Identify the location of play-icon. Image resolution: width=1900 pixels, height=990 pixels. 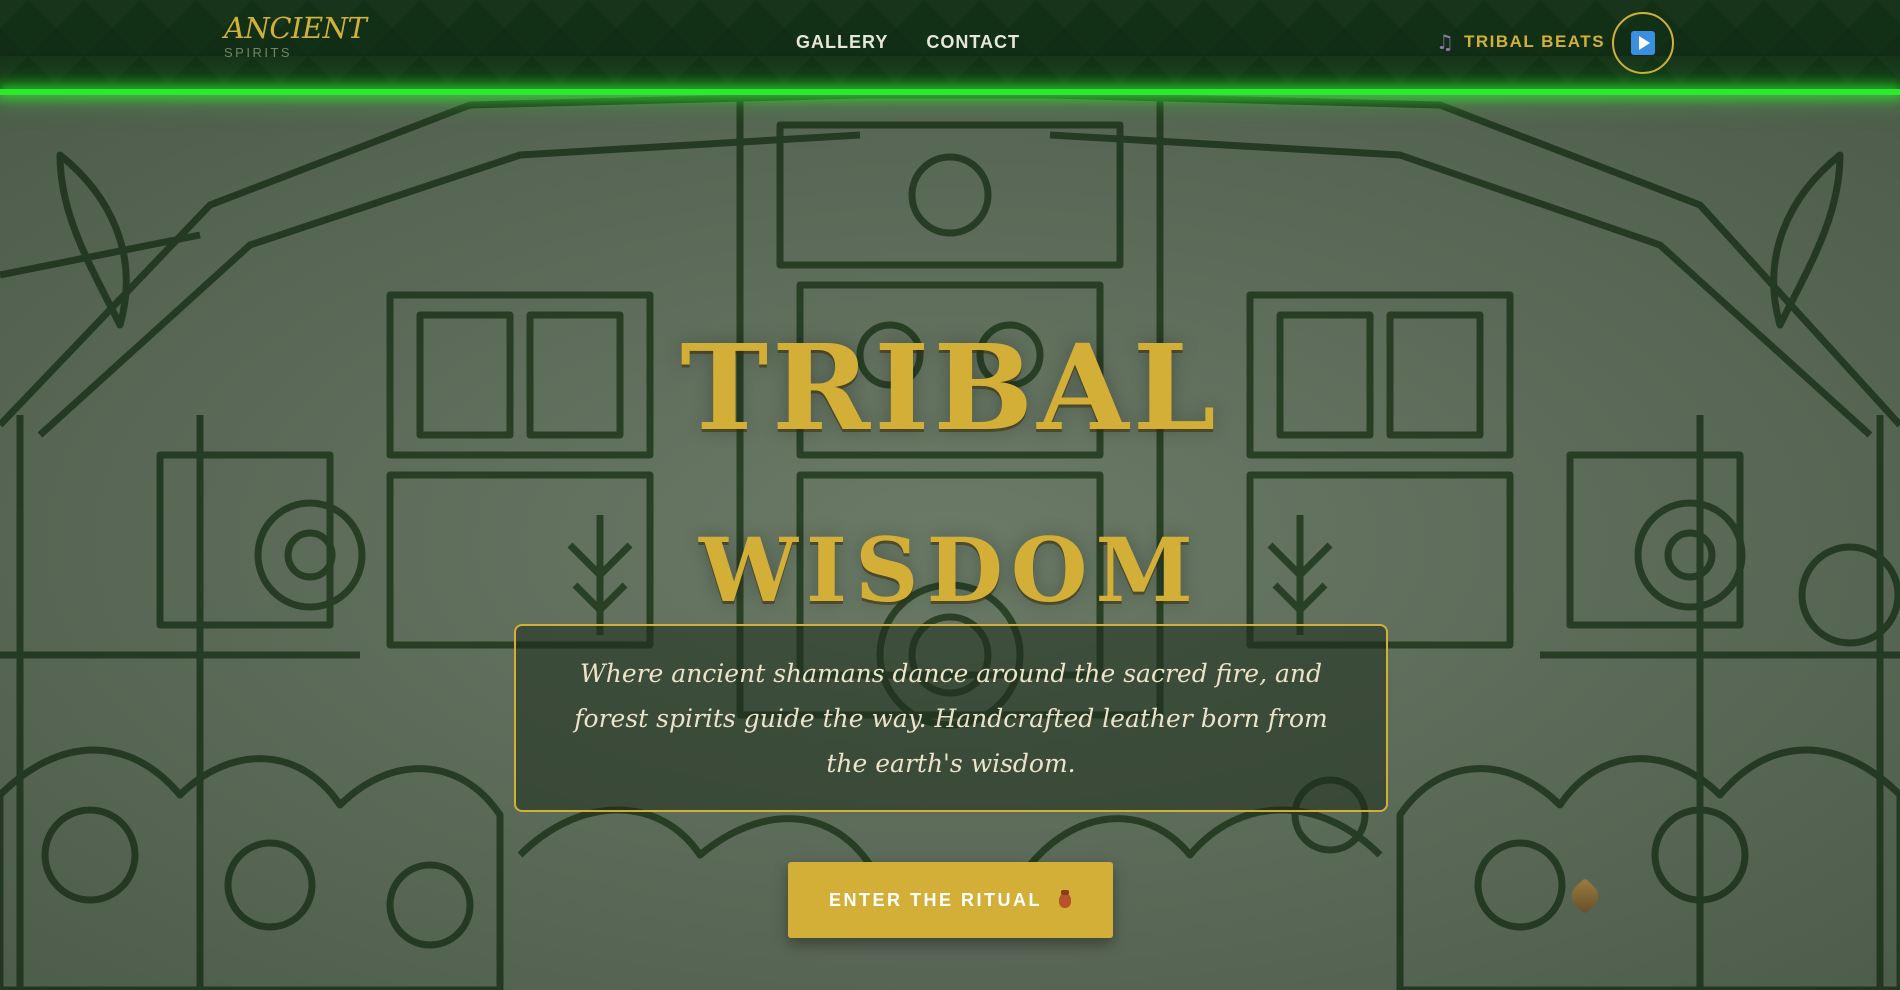
(1643, 43).